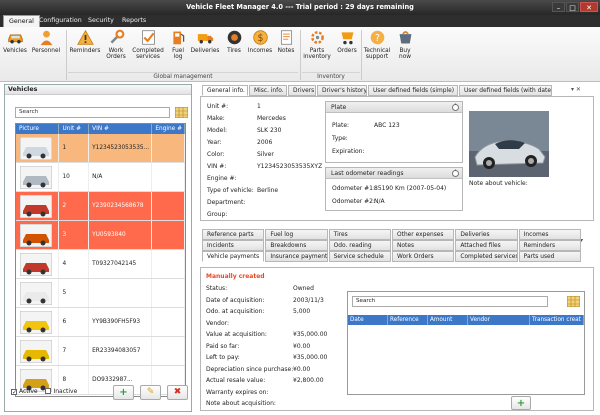  I want to click on add-vehicle-button: +, so click(123, 392).